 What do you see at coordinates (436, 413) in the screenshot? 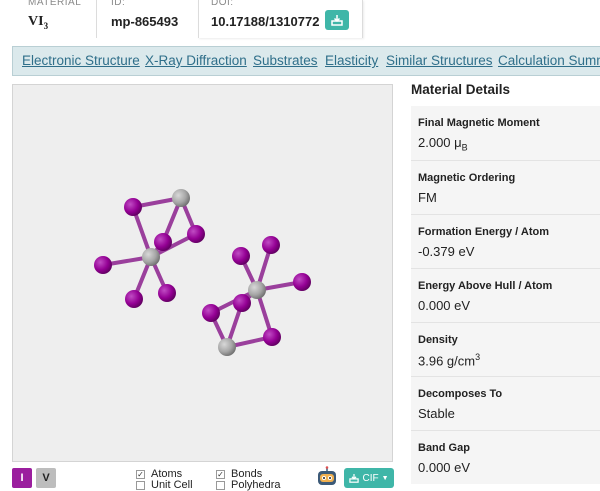
I see `property-value: Stable` at bounding box center [436, 413].